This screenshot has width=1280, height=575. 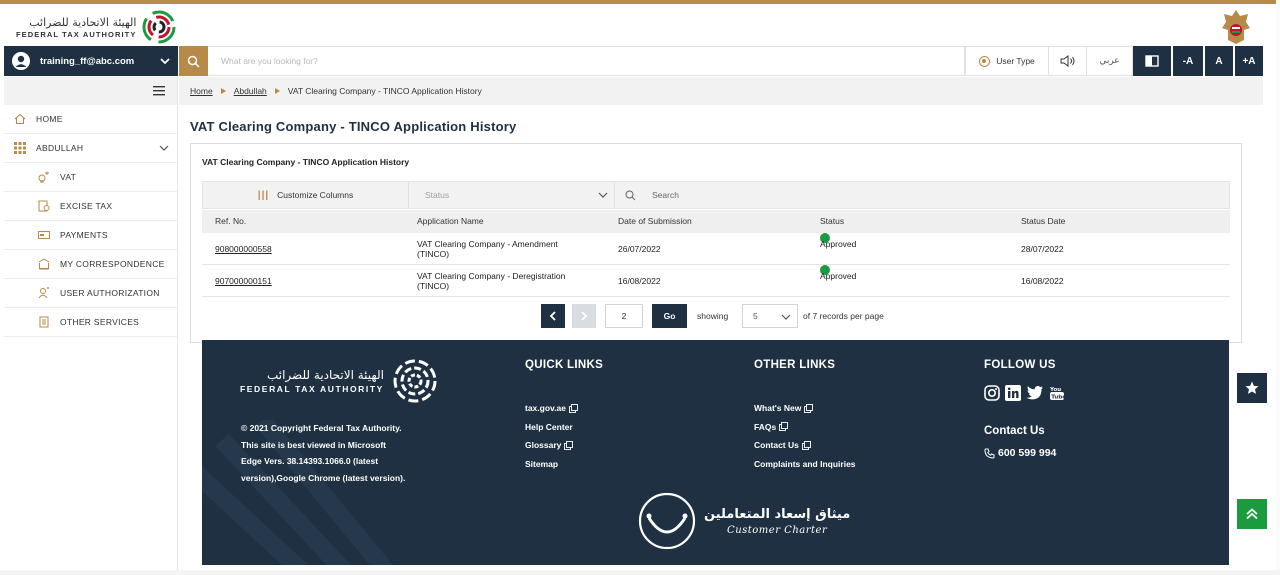 What do you see at coordinates (491, 276) in the screenshot?
I see `application-name-line: VAT Clearing Company - Deregistration` at bounding box center [491, 276].